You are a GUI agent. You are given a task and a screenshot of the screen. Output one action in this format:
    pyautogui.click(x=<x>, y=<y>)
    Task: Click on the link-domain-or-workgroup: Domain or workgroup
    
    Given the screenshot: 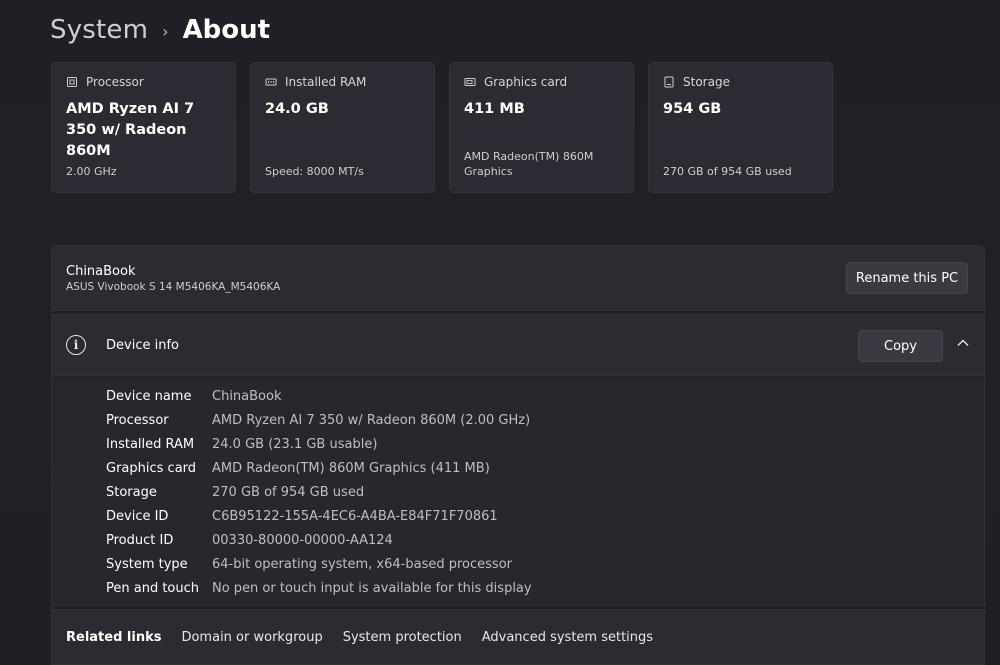 What is the action you would take?
    pyautogui.click(x=251, y=637)
    